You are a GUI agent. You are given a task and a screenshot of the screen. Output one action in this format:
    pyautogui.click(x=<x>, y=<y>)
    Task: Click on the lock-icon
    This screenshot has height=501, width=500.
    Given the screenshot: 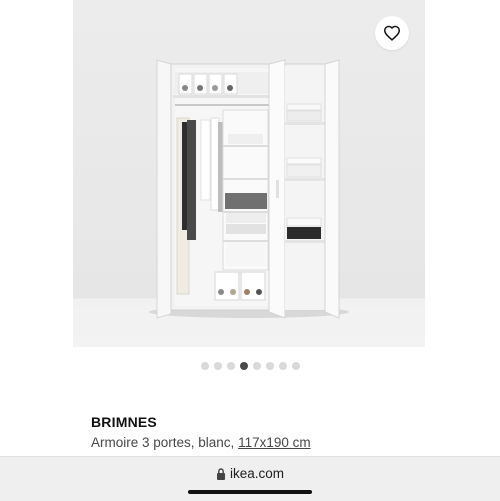 What is the action you would take?
    pyautogui.click(x=220, y=473)
    